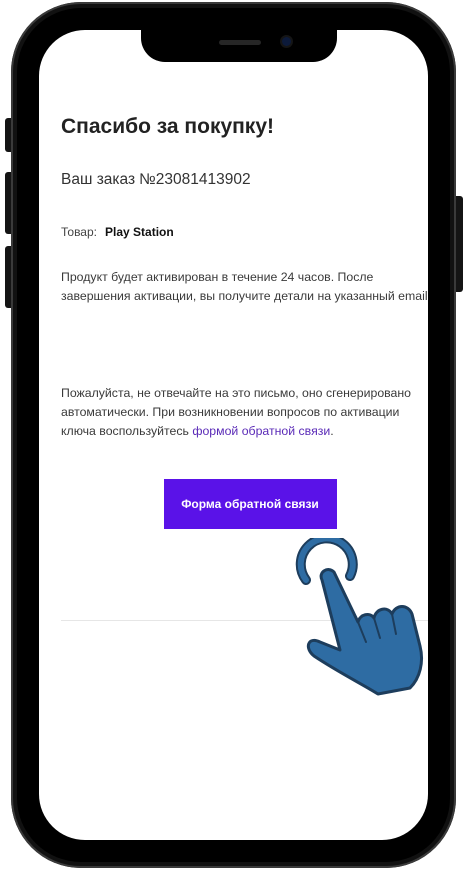 This screenshot has height=870, width=464. Describe the element at coordinates (244, 232) in the screenshot. I see `product-row: Товар: Play Station` at that location.